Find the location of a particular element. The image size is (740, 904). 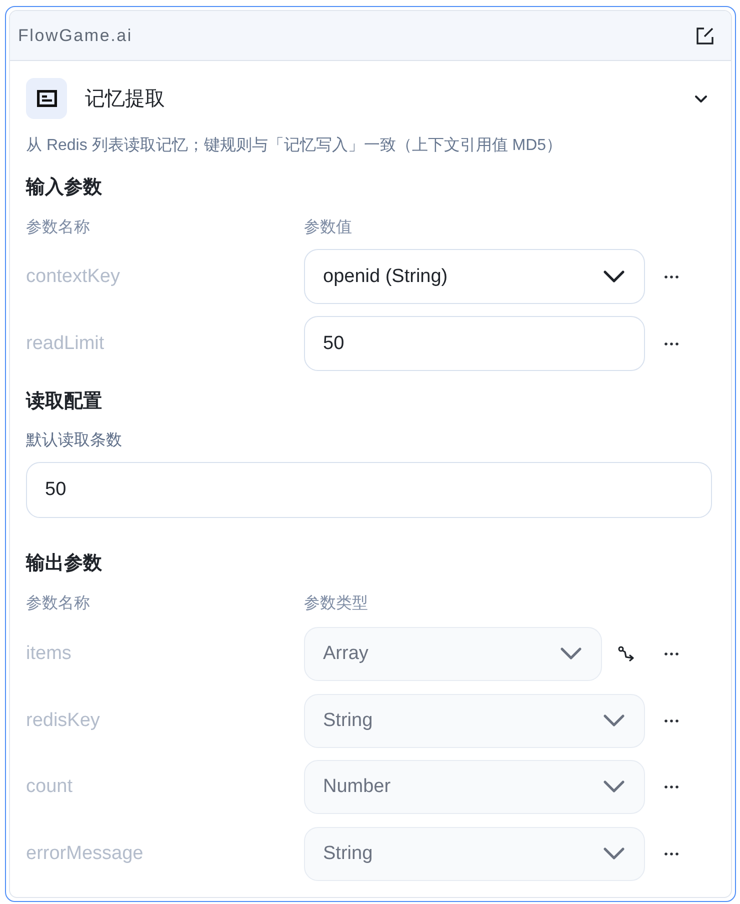

input-field: 50 is located at coordinates (369, 490).